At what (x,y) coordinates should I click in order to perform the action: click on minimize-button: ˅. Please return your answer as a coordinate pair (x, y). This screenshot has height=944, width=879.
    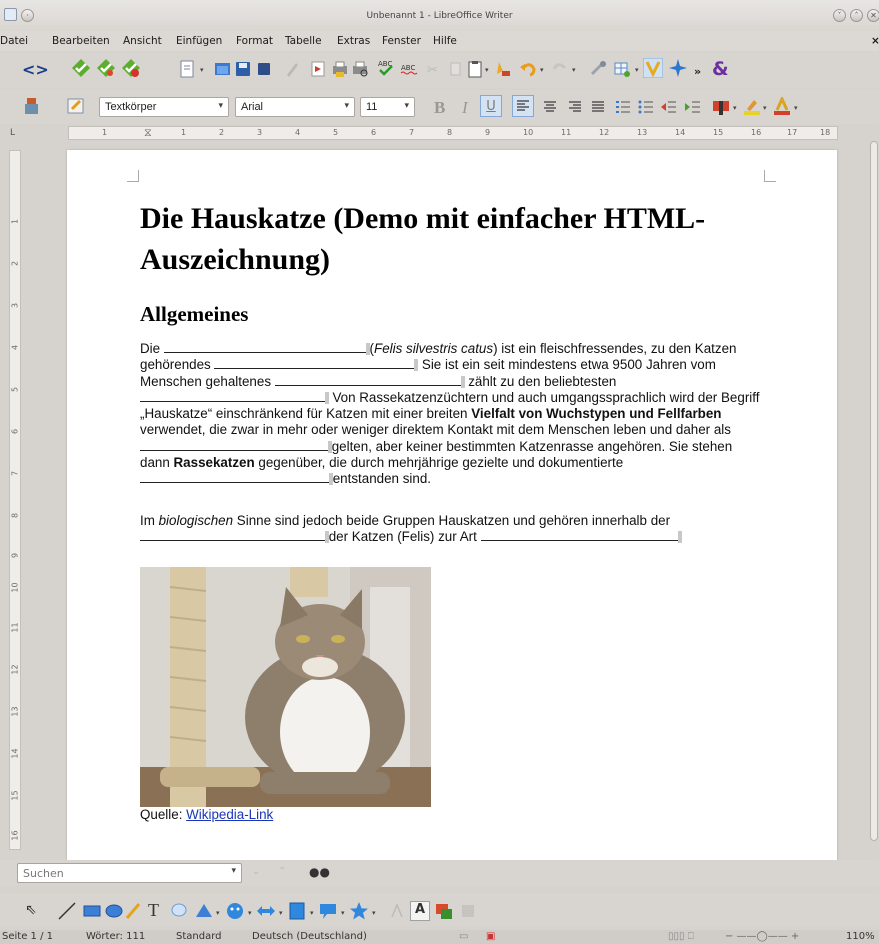
    Looking at the image, I should click on (839, 15).